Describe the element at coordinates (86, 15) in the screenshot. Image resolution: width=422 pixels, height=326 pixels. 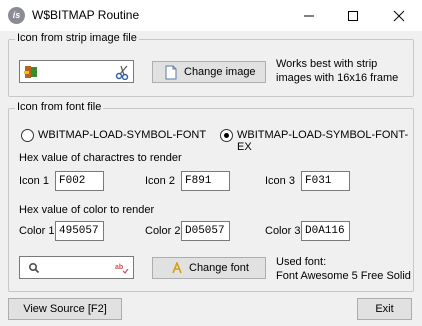
I see `window-title: W$BITMAP Routine` at that location.